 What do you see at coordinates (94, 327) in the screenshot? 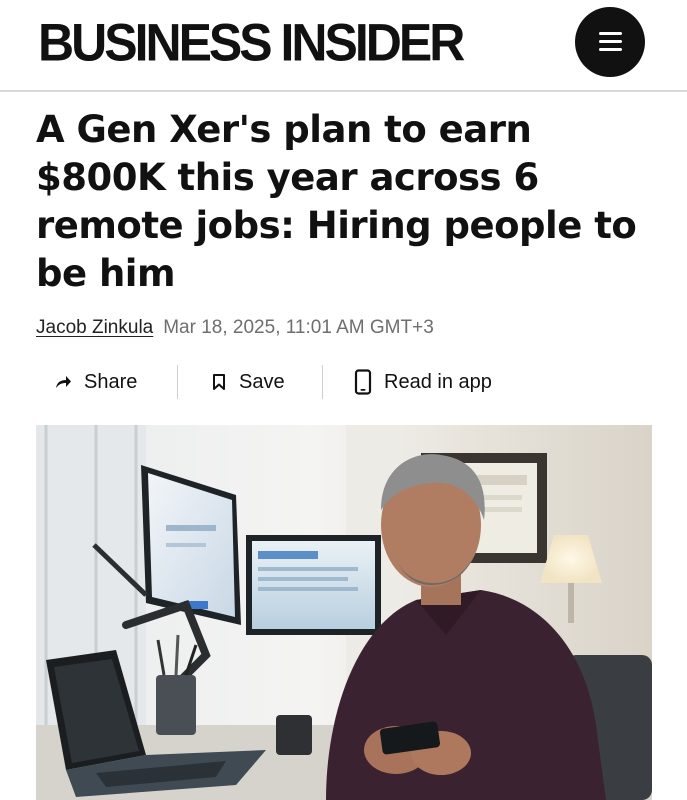
I see `author-link: Jacob Zinkula` at bounding box center [94, 327].